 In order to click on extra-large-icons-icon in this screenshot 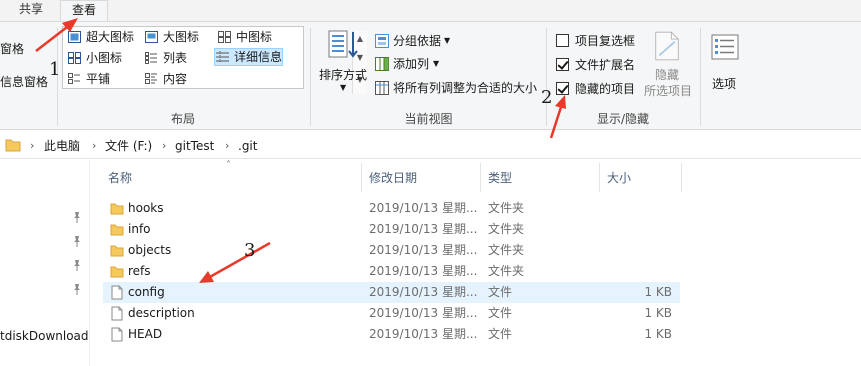, I will do `click(74, 37)`.